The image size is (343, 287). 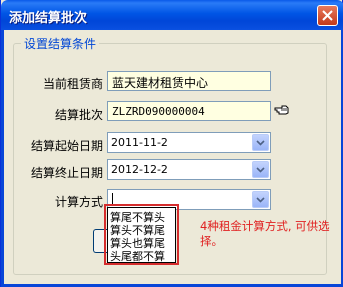 I want to click on close-icon, so click(x=327, y=15).